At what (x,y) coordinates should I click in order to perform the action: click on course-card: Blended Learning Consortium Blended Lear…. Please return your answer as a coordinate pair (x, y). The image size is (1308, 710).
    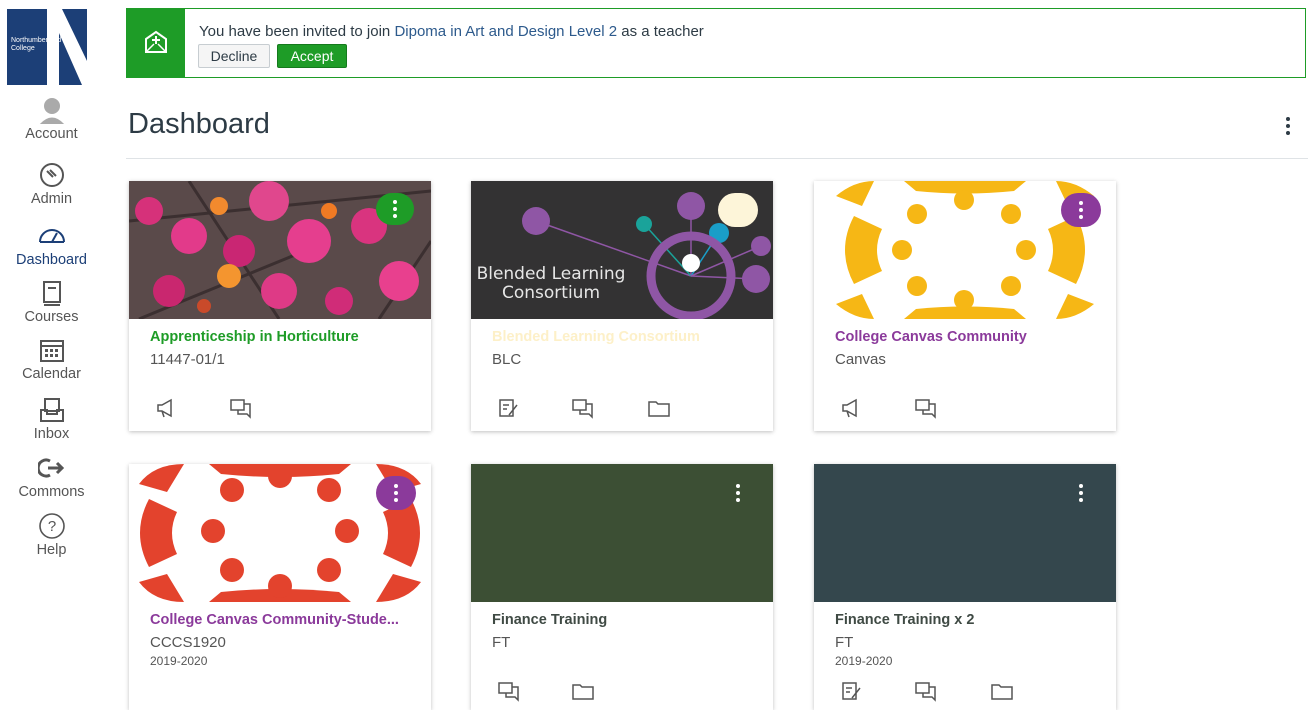
    Looking at the image, I should click on (622, 306).